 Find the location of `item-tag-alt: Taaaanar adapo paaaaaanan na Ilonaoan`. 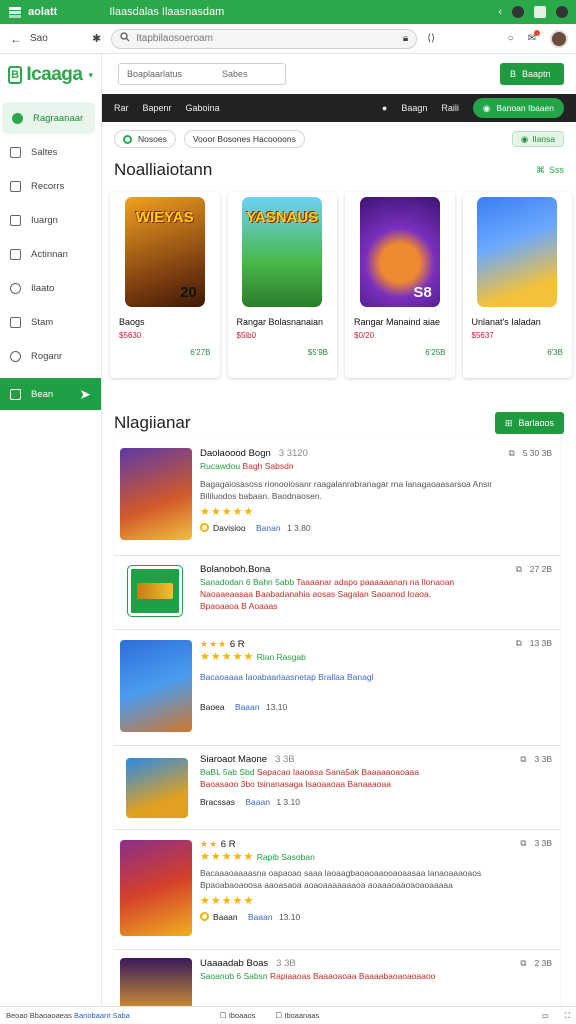

item-tag-alt: Taaaanar adapo paaaaaanan na Ilonaoan is located at coordinates (375, 582).